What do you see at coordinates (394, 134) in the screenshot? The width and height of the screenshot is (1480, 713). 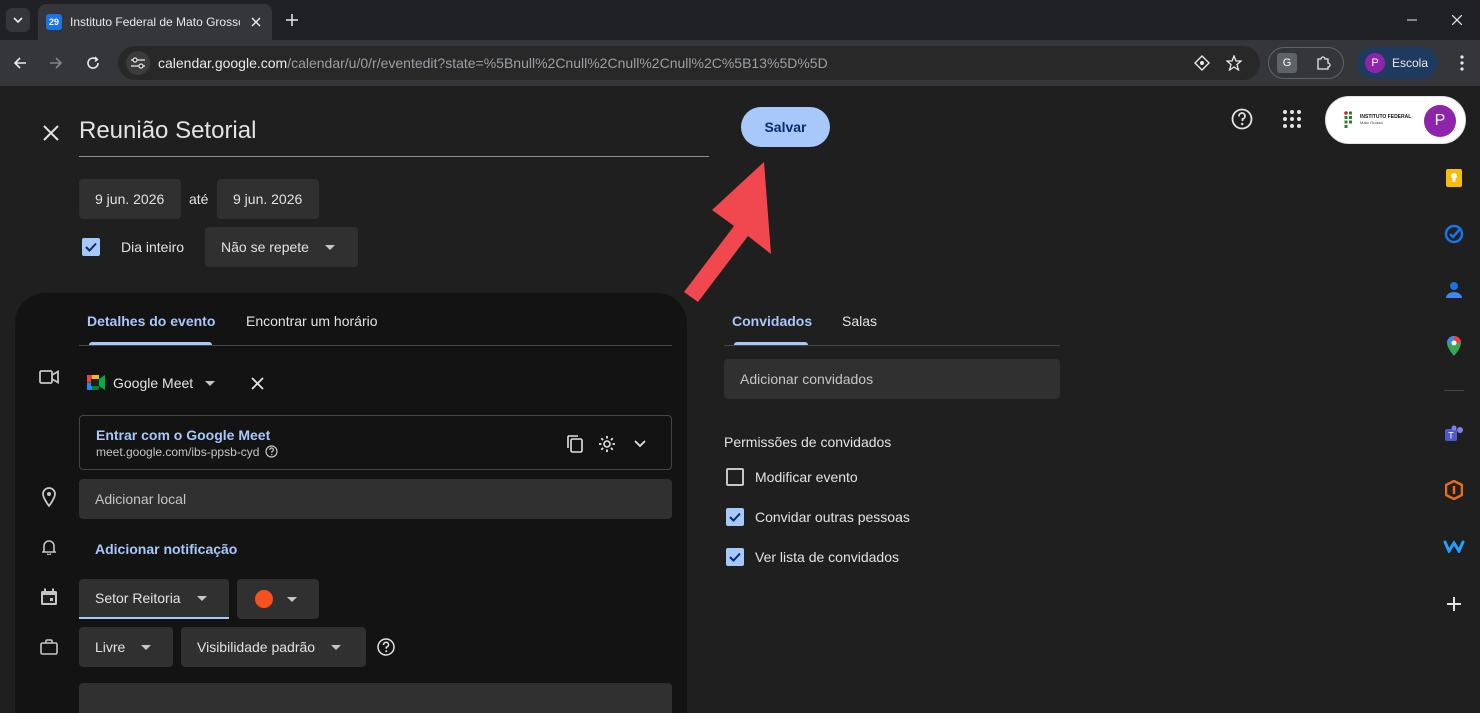 I see `event-title-input: Reunião Setorial` at bounding box center [394, 134].